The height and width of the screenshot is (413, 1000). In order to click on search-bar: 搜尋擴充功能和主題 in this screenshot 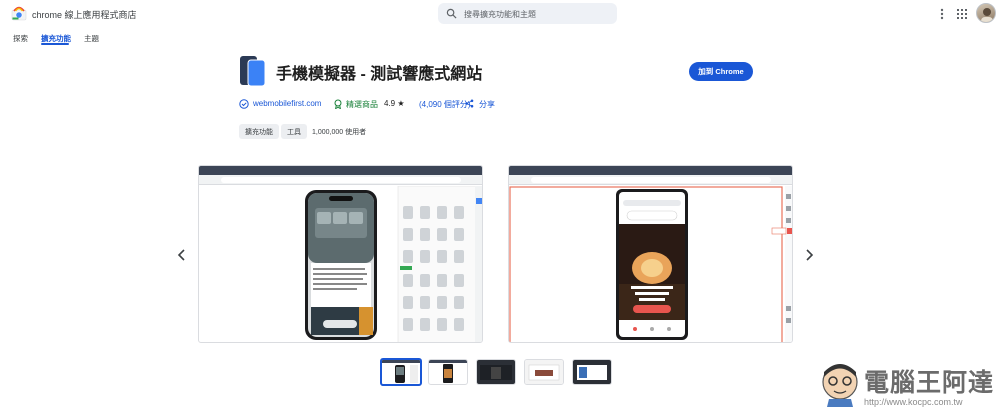, I will do `click(527, 13)`.